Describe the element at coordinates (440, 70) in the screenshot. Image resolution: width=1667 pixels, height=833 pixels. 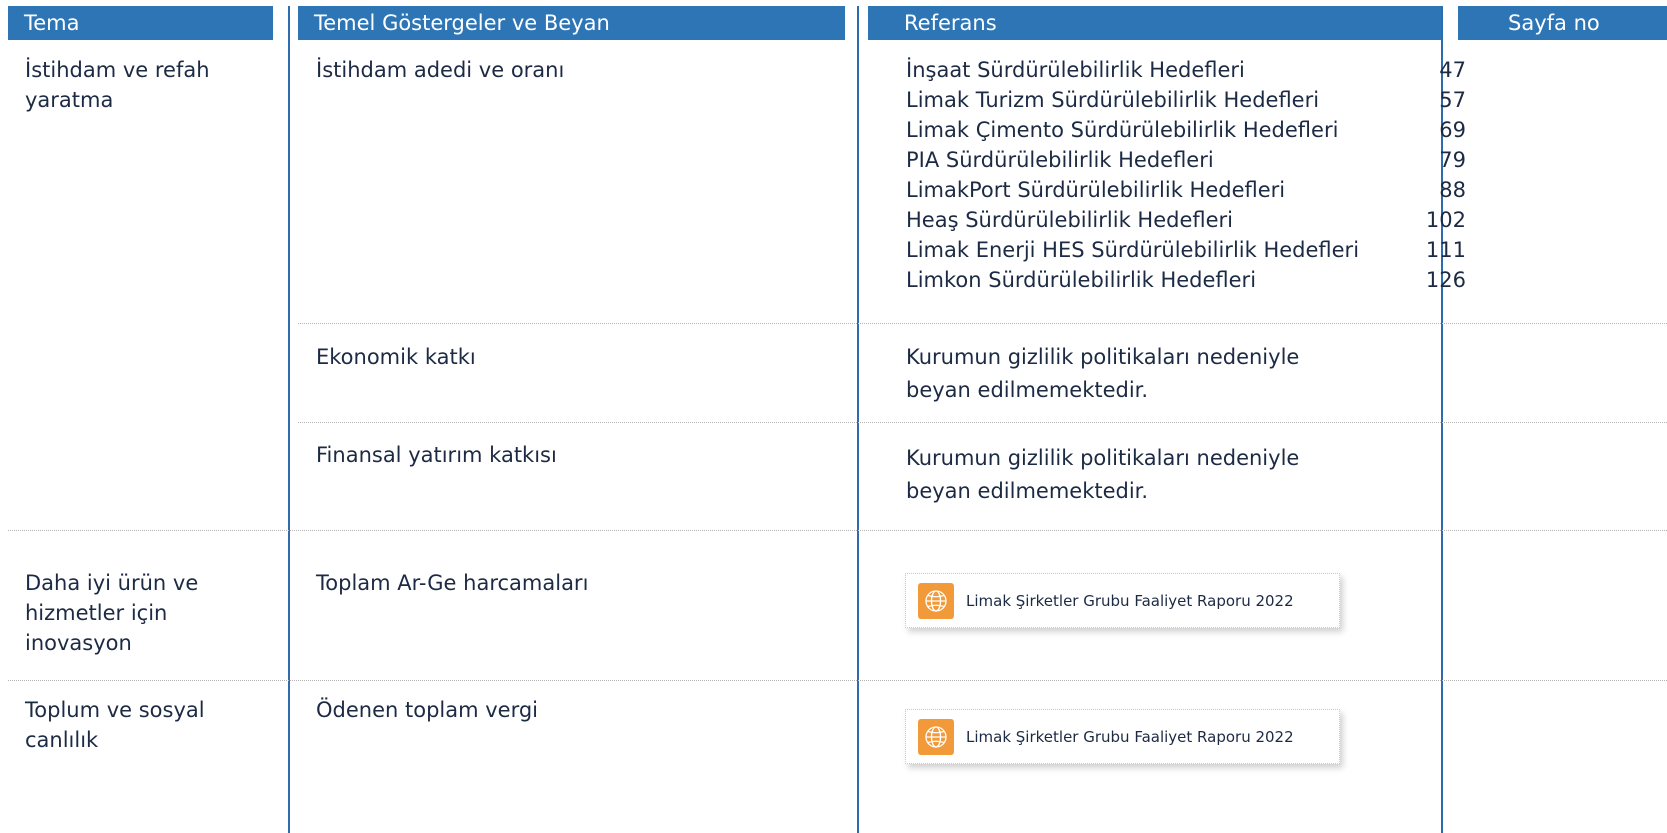
I see `indicator-cell: İstihdam adedi ve oranı` at that location.